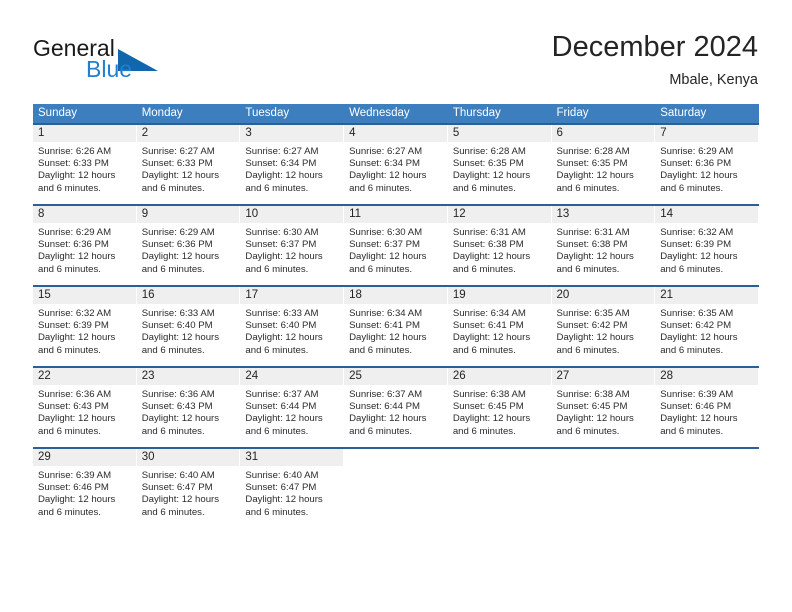 The width and height of the screenshot is (792, 612). What do you see at coordinates (696, 407) in the screenshot?
I see `sunset-text: Sunset: 6:46 PM` at bounding box center [696, 407].